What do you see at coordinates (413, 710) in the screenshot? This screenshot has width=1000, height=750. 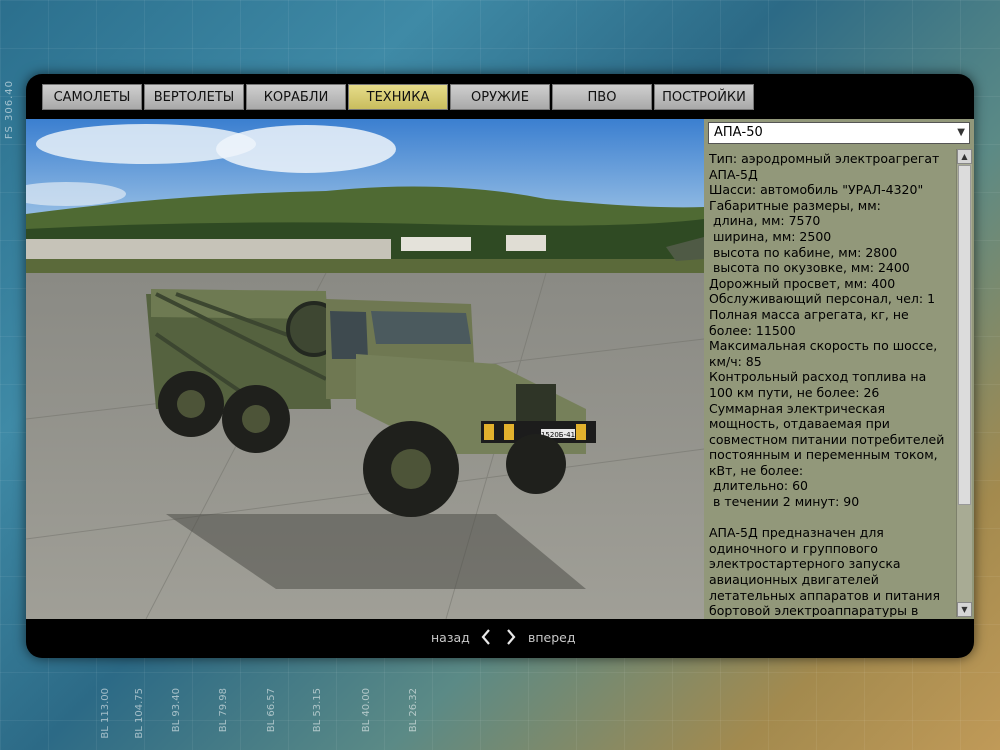 I see `bl-tick: BL 26.32` at bounding box center [413, 710].